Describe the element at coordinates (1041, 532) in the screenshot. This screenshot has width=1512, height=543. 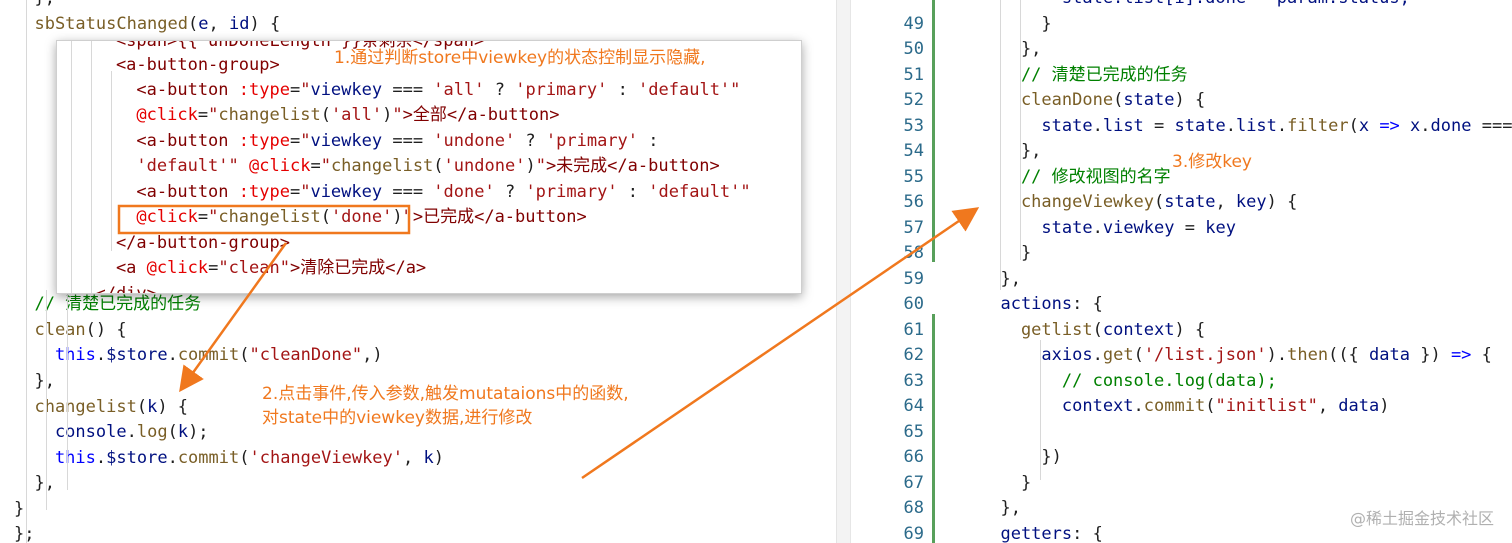
I see `right-code-line: getters: {` at that location.